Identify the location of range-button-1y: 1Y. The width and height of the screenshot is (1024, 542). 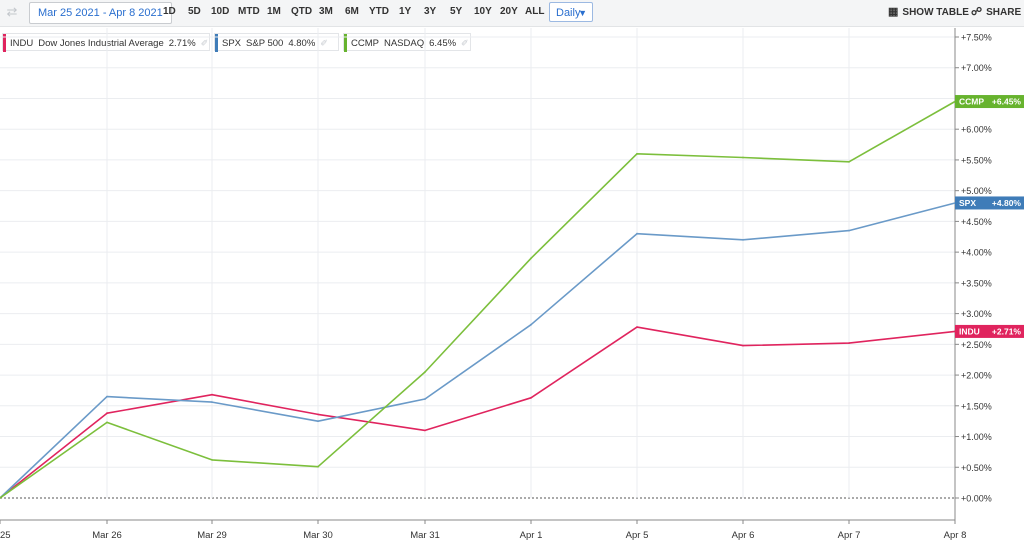
(405, 12).